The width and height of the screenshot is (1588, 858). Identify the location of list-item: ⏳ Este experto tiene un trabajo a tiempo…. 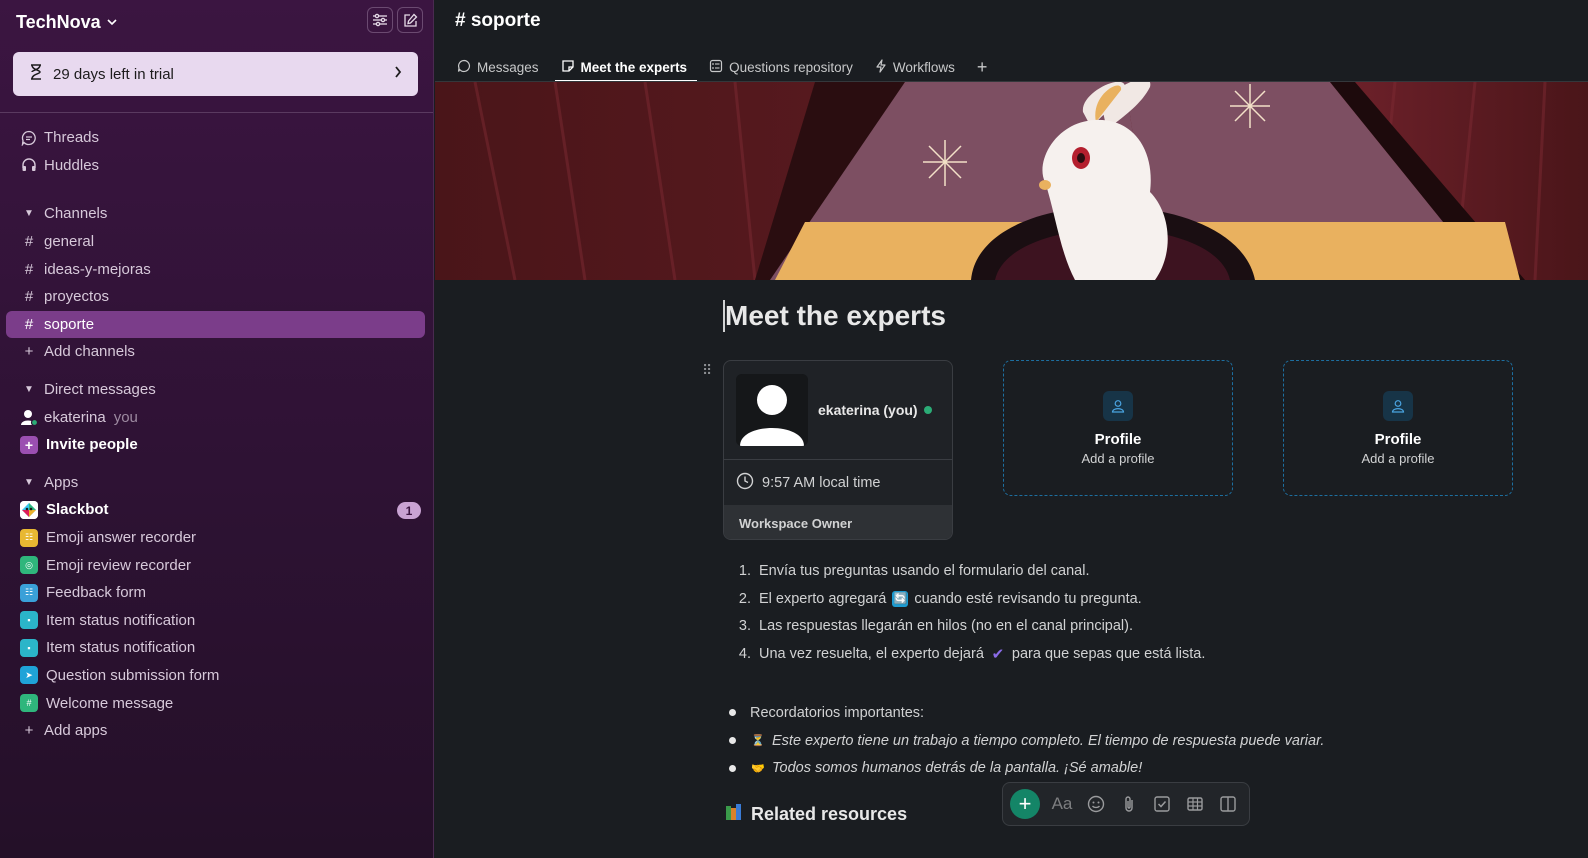
(1026, 741).